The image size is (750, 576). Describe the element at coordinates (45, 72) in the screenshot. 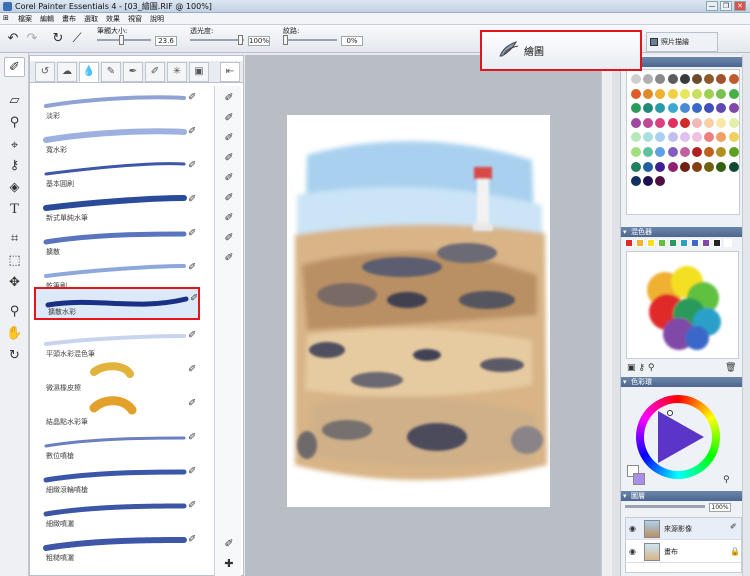

I see `category-acrylic-icon: ↺` at that location.